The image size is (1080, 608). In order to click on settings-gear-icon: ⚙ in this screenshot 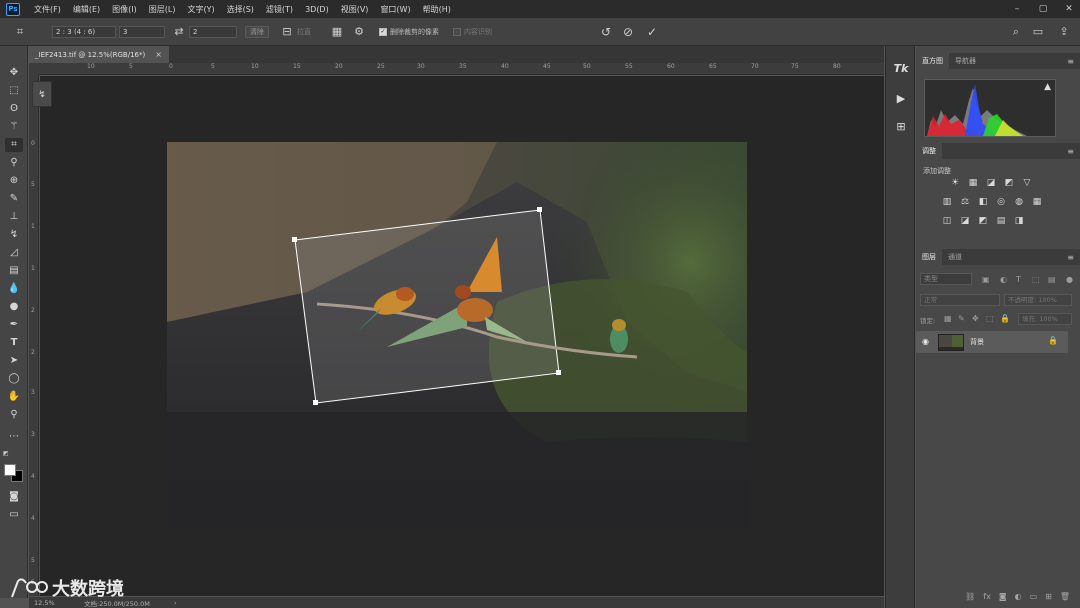, I will do `click(359, 31)`.